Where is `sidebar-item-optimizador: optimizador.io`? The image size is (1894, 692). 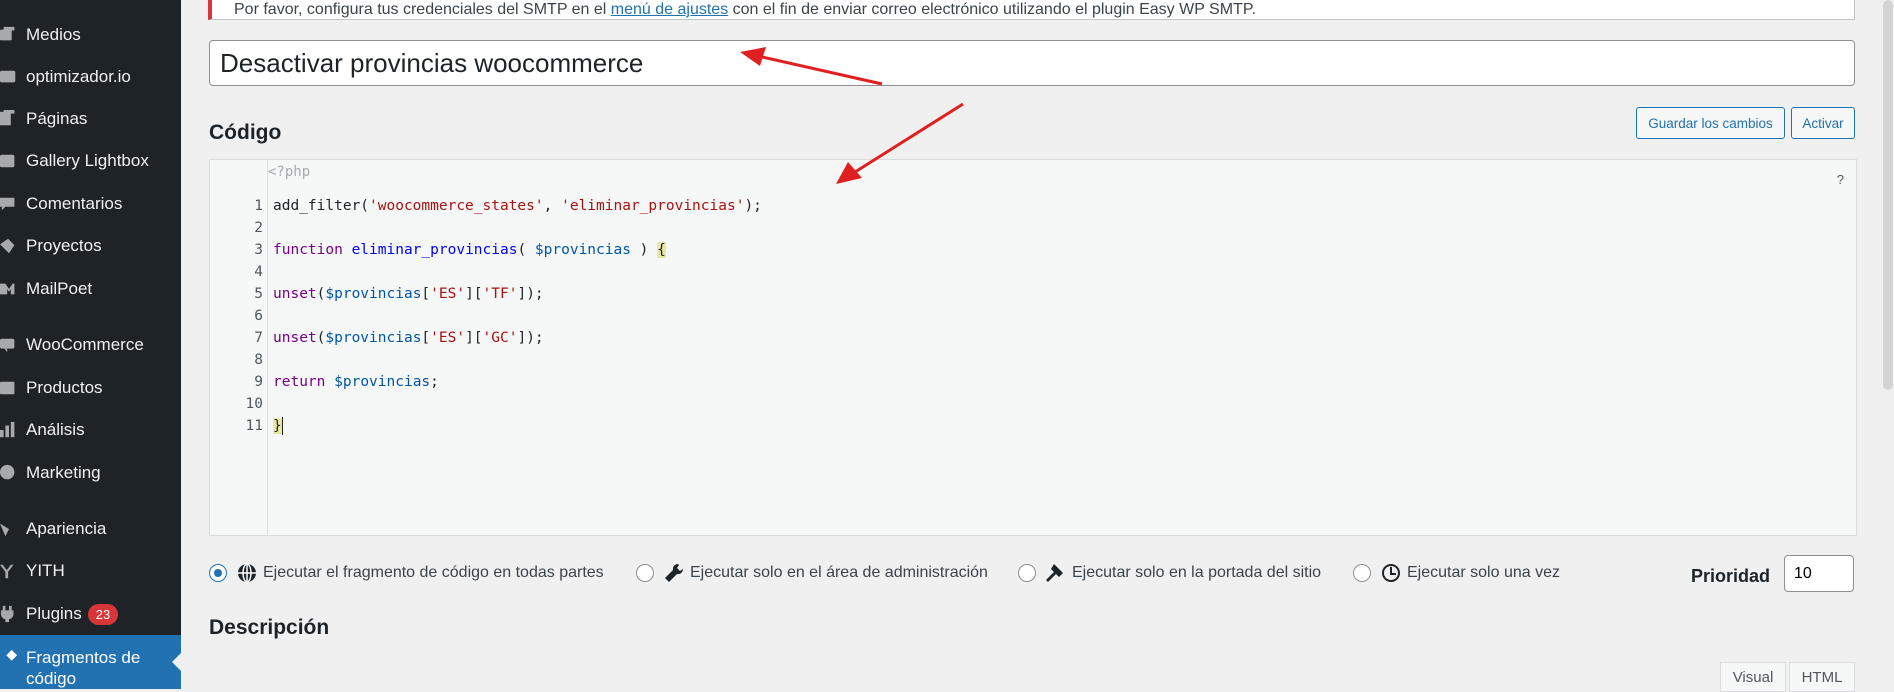
sidebar-item-optimizador: optimizador.io is located at coordinates (90, 77).